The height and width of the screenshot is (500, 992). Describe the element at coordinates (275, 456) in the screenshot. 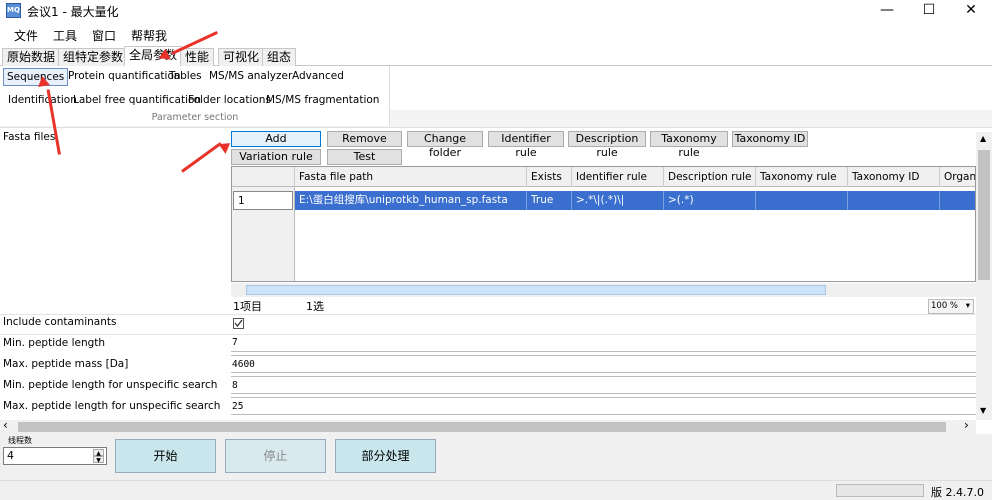

I see `stop-button: 停止` at that location.